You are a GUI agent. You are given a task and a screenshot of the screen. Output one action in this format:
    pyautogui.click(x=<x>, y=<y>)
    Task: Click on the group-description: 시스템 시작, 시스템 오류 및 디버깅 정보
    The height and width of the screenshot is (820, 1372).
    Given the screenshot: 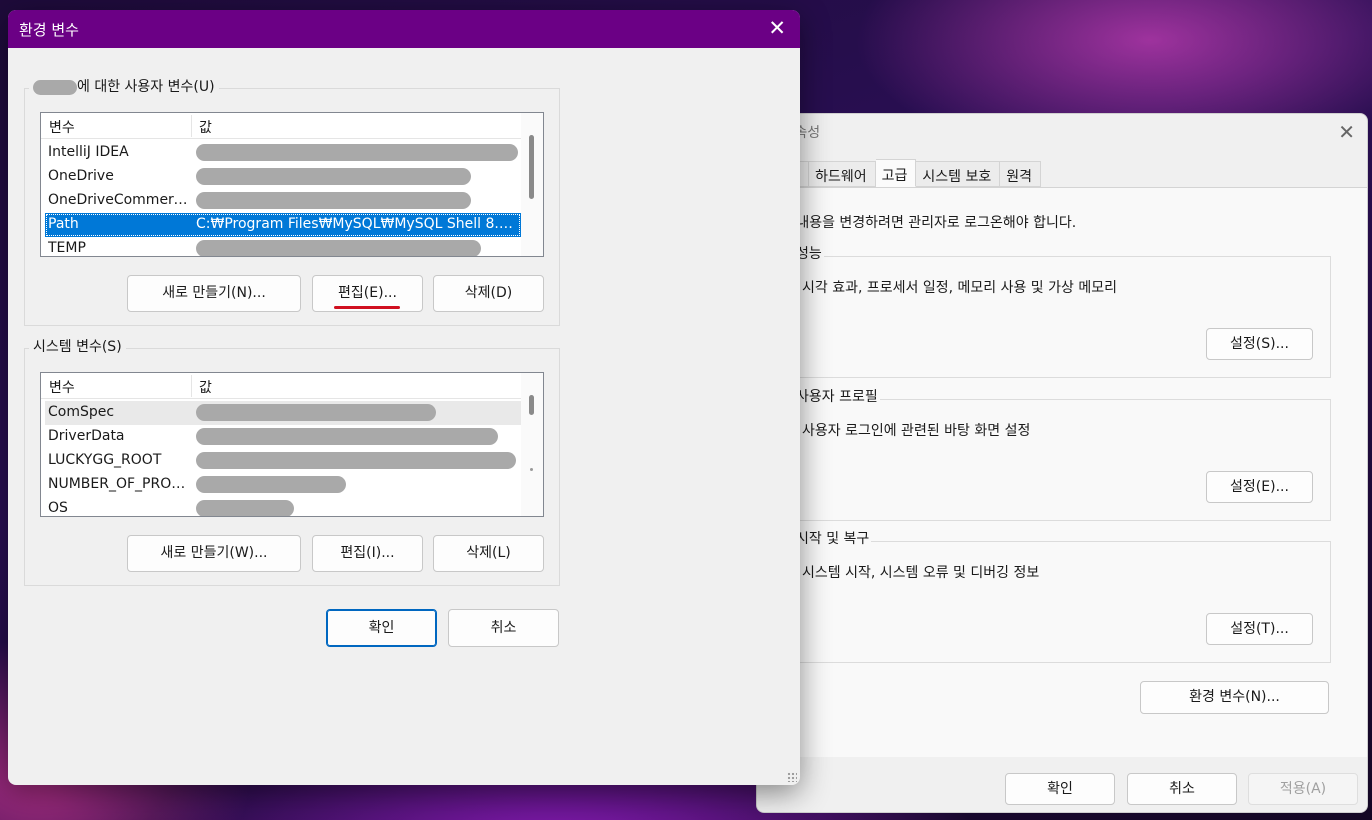 What is the action you would take?
    pyautogui.click(x=921, y=573)
    